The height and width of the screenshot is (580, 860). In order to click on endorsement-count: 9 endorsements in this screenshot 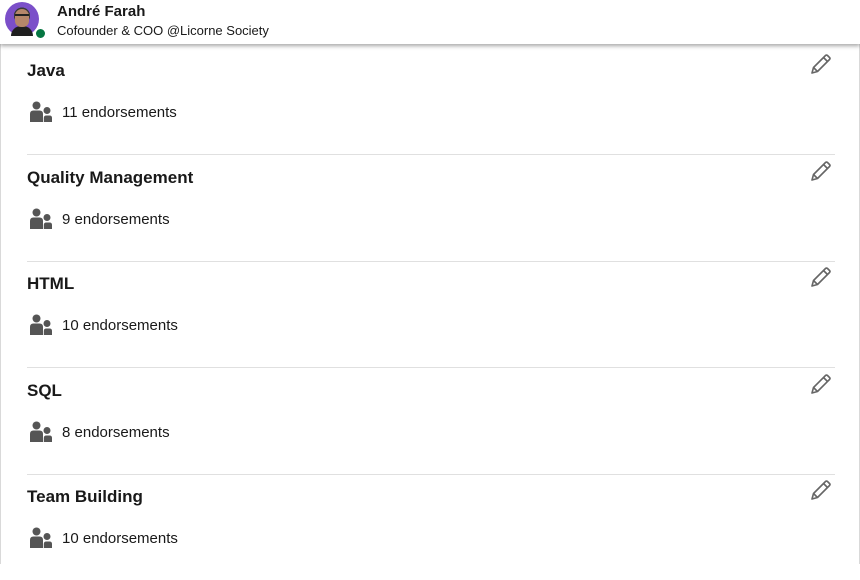, I will do `click(100, 219)`.